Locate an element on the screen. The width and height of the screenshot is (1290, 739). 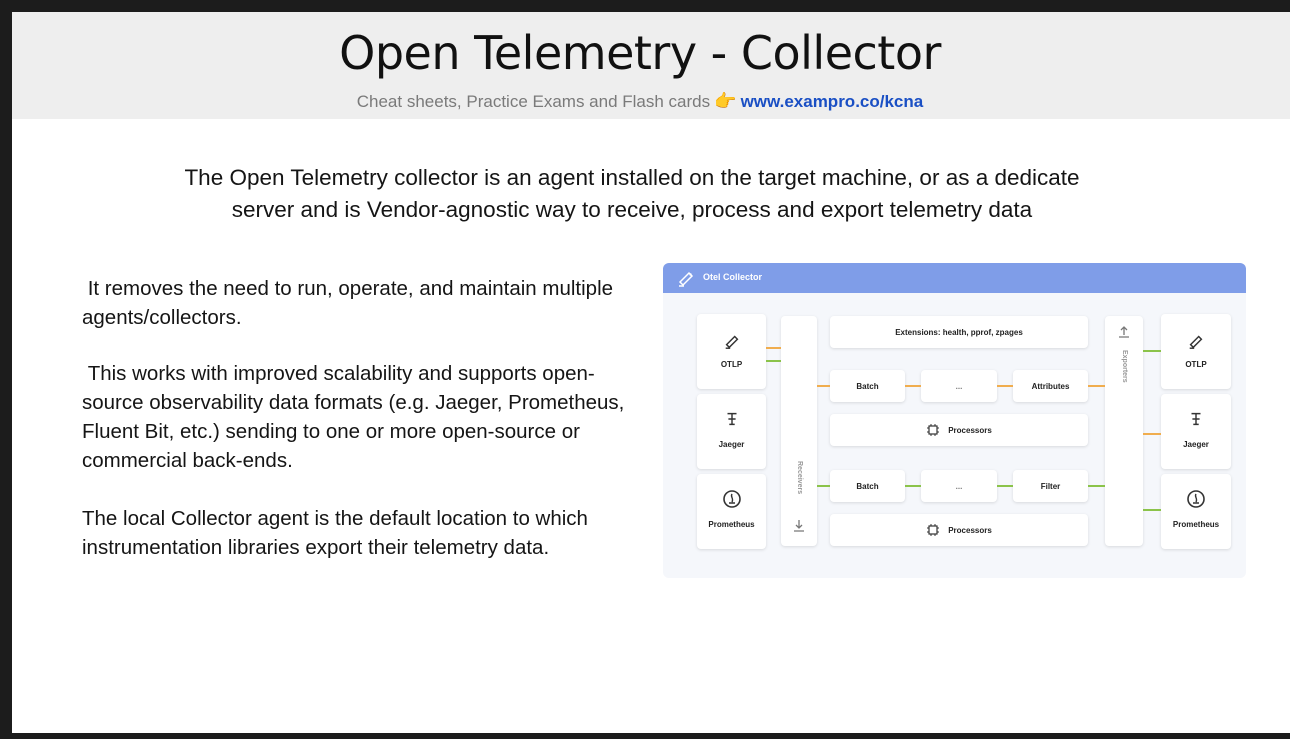
exporters-label: Exporters is located at coordinates (1124, 366).